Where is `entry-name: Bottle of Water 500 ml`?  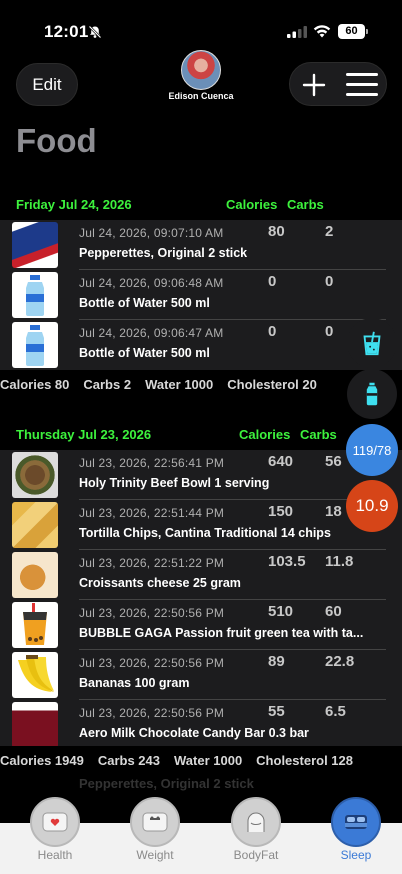
entry-name: Bottle of Water 500 ml is located at coordinates (144, 353).